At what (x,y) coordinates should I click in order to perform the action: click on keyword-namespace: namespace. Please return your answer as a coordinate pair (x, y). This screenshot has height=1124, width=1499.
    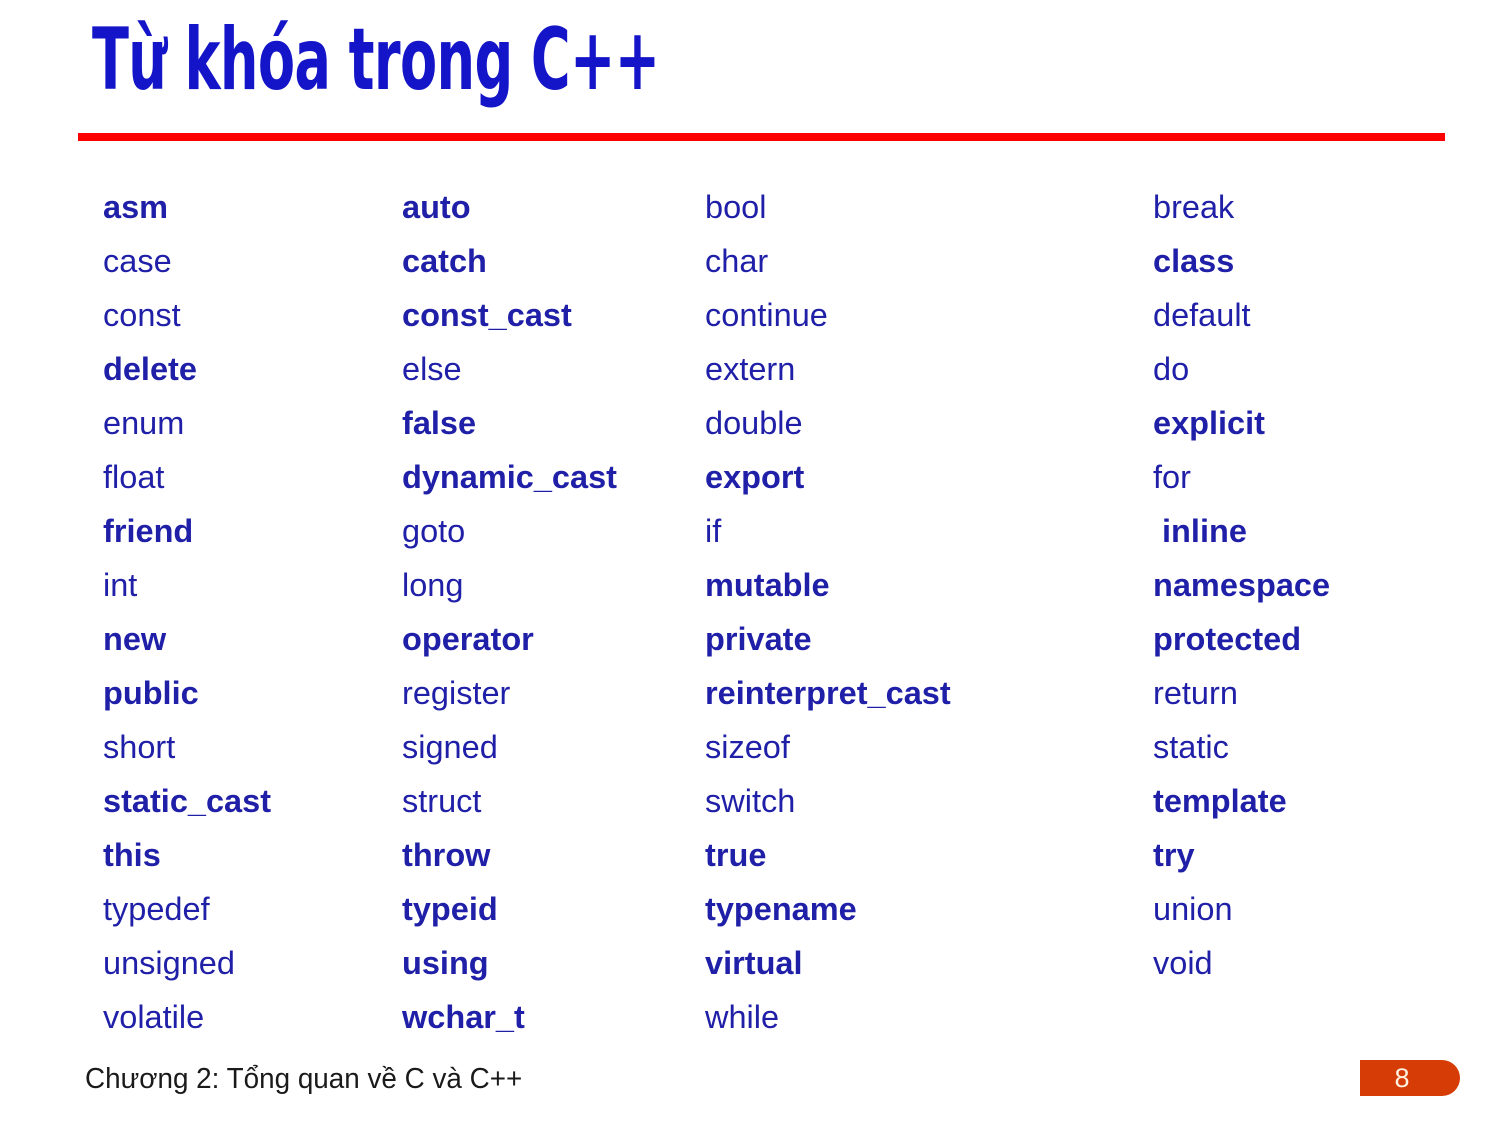
    Looking at the image, I should click on (1242, 585).